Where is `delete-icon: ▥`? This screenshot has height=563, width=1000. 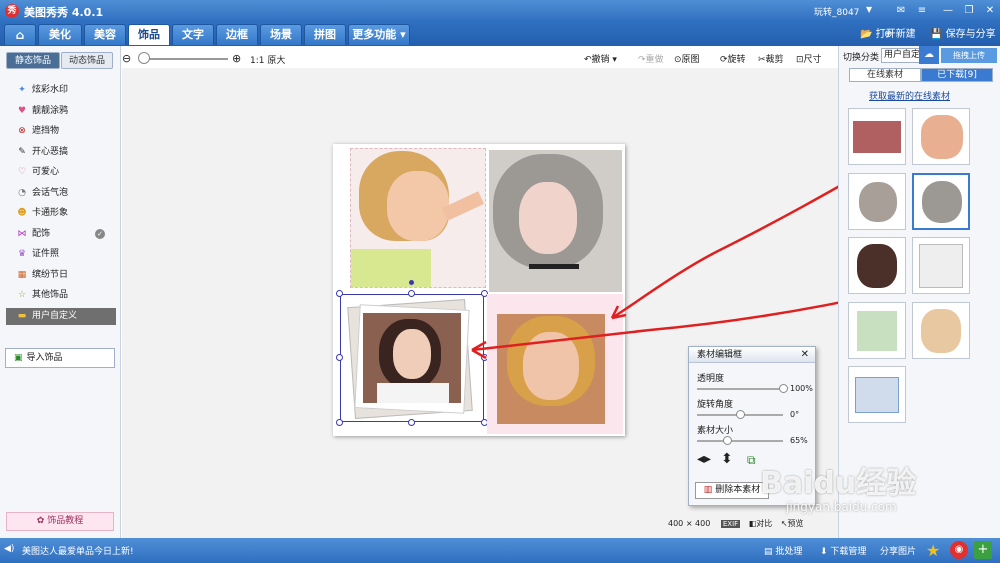
delete-icon: ▥ is located at coordinates (708, 490).